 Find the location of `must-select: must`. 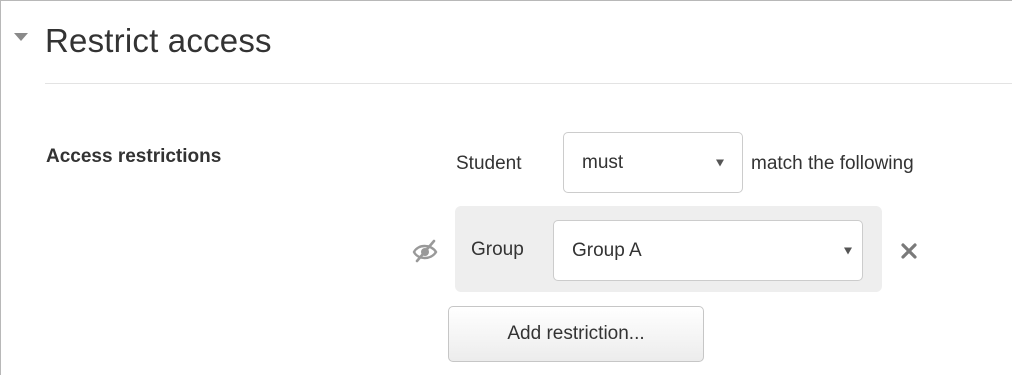

must-select: must is located at coordinates (653, 162).